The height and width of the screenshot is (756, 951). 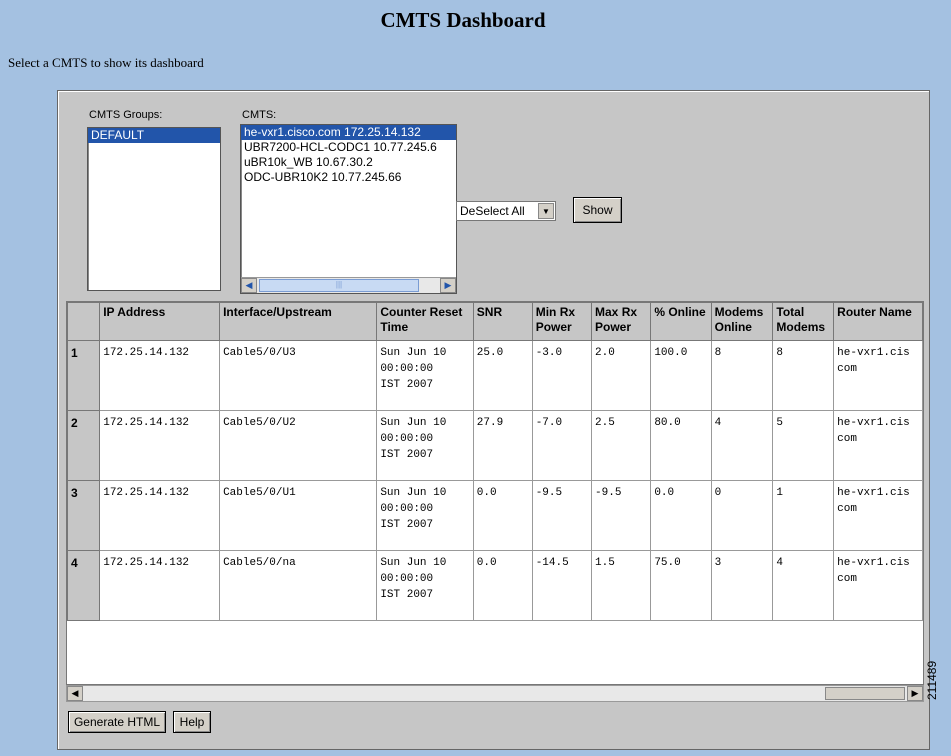 I want to click on table-horizontal-scrollbar: ◀ ▶, so click(x=495, y=693).